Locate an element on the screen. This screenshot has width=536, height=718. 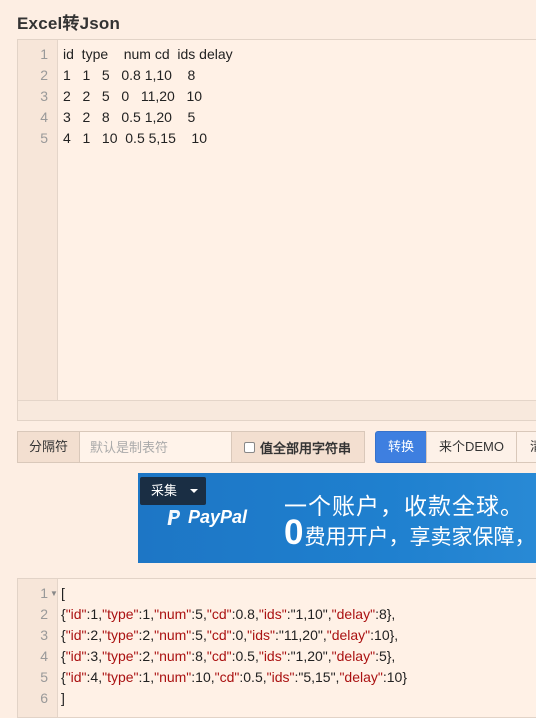
separator-label: 分隔符 is located at coordinates (48, 447).